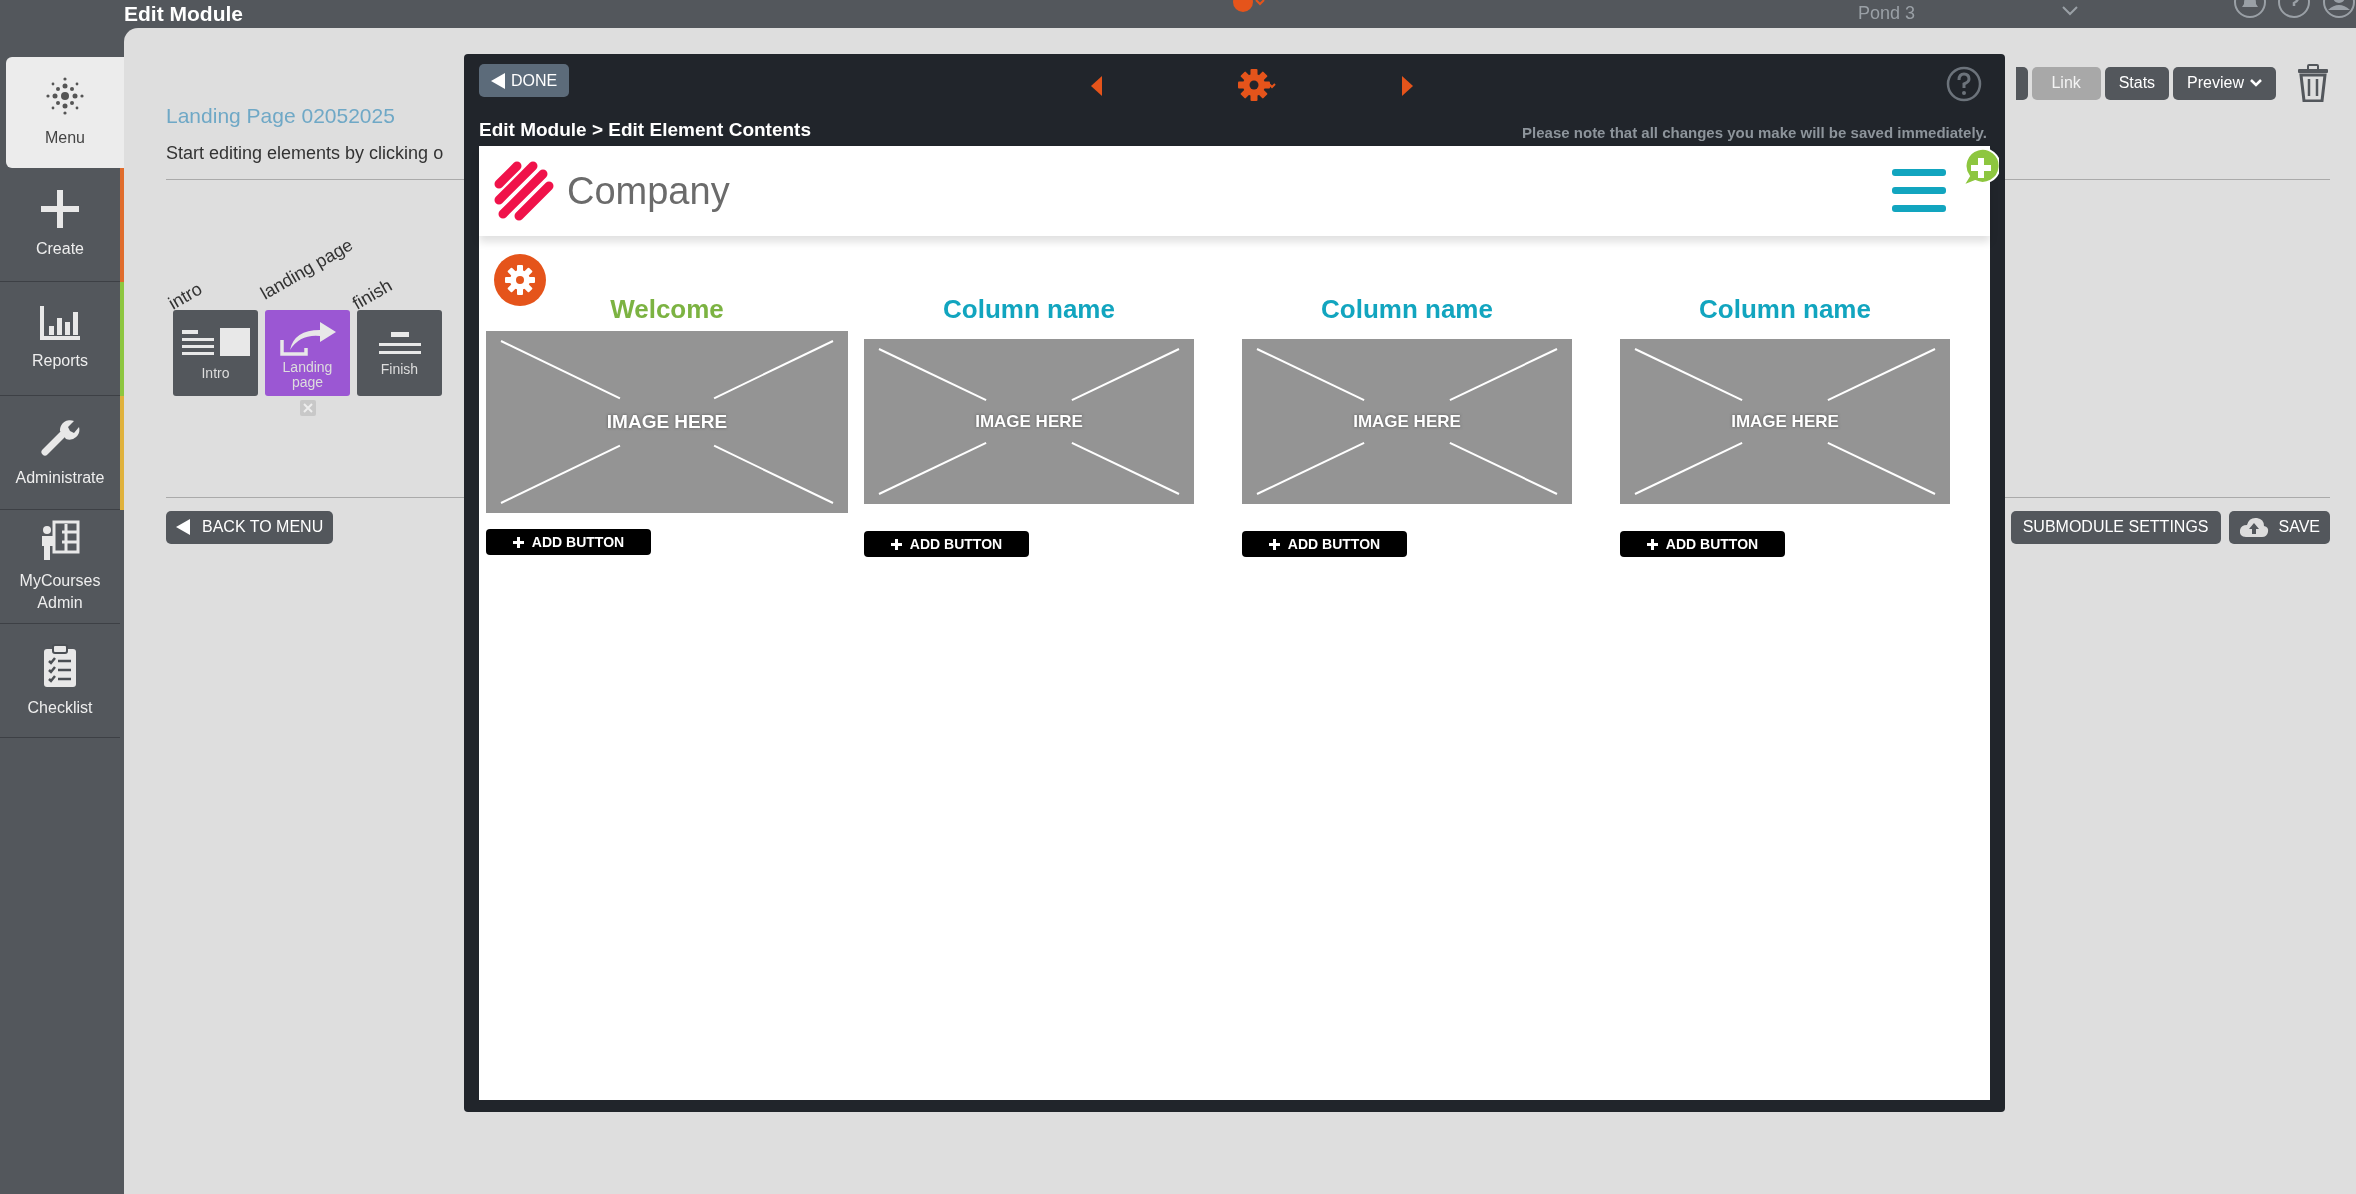 Image resolution: width=2356 pixels, height=1194 pixels. Describe the element at coordinates (60, 322) in the screenshot. I see `bar-chart-icon` at that location.